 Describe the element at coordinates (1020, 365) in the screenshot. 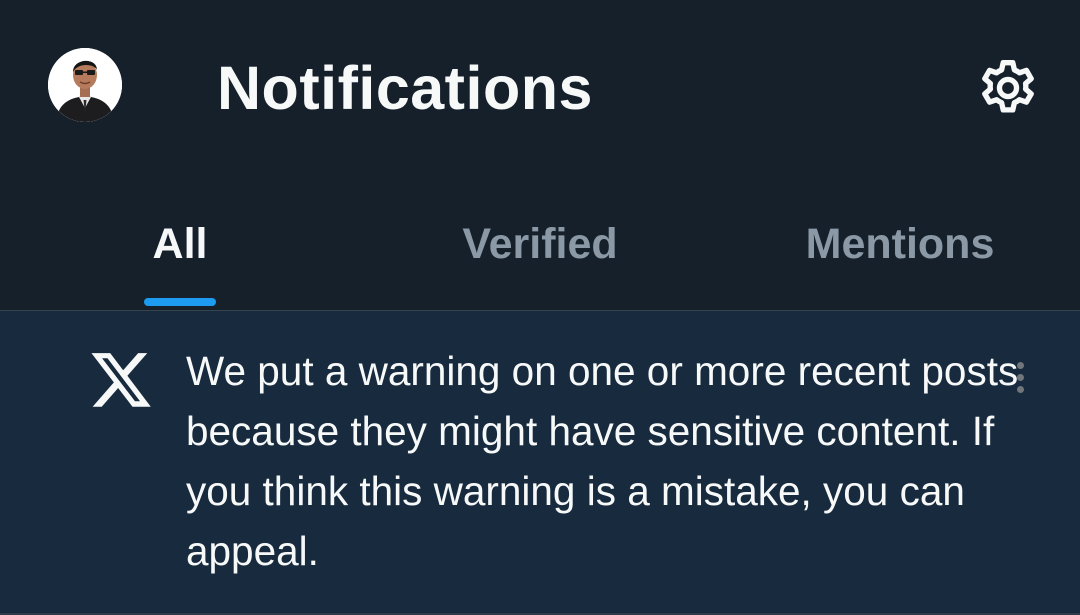

I see `more-vertical-icon` at that location.